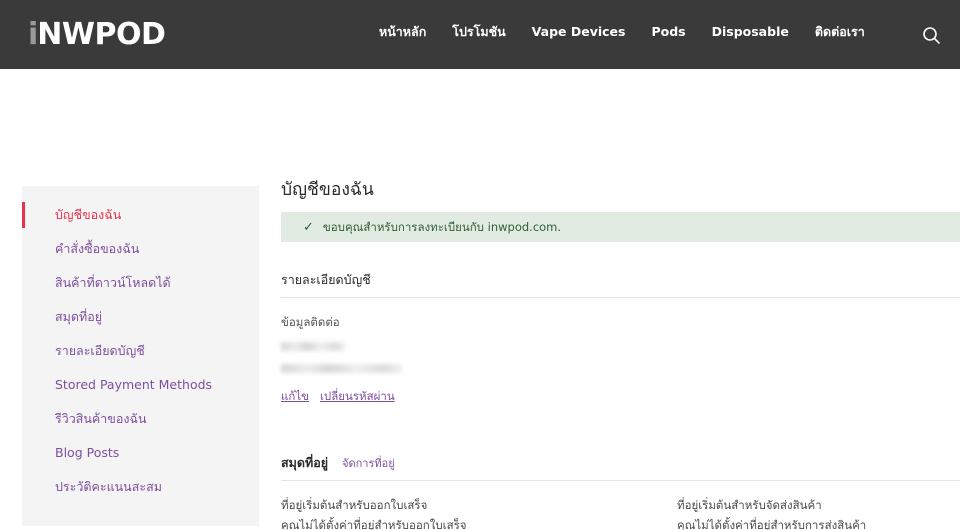 The width and height of the screenshot is (960, 530). I want to click on redacted-customer-name, so click(313, 346).